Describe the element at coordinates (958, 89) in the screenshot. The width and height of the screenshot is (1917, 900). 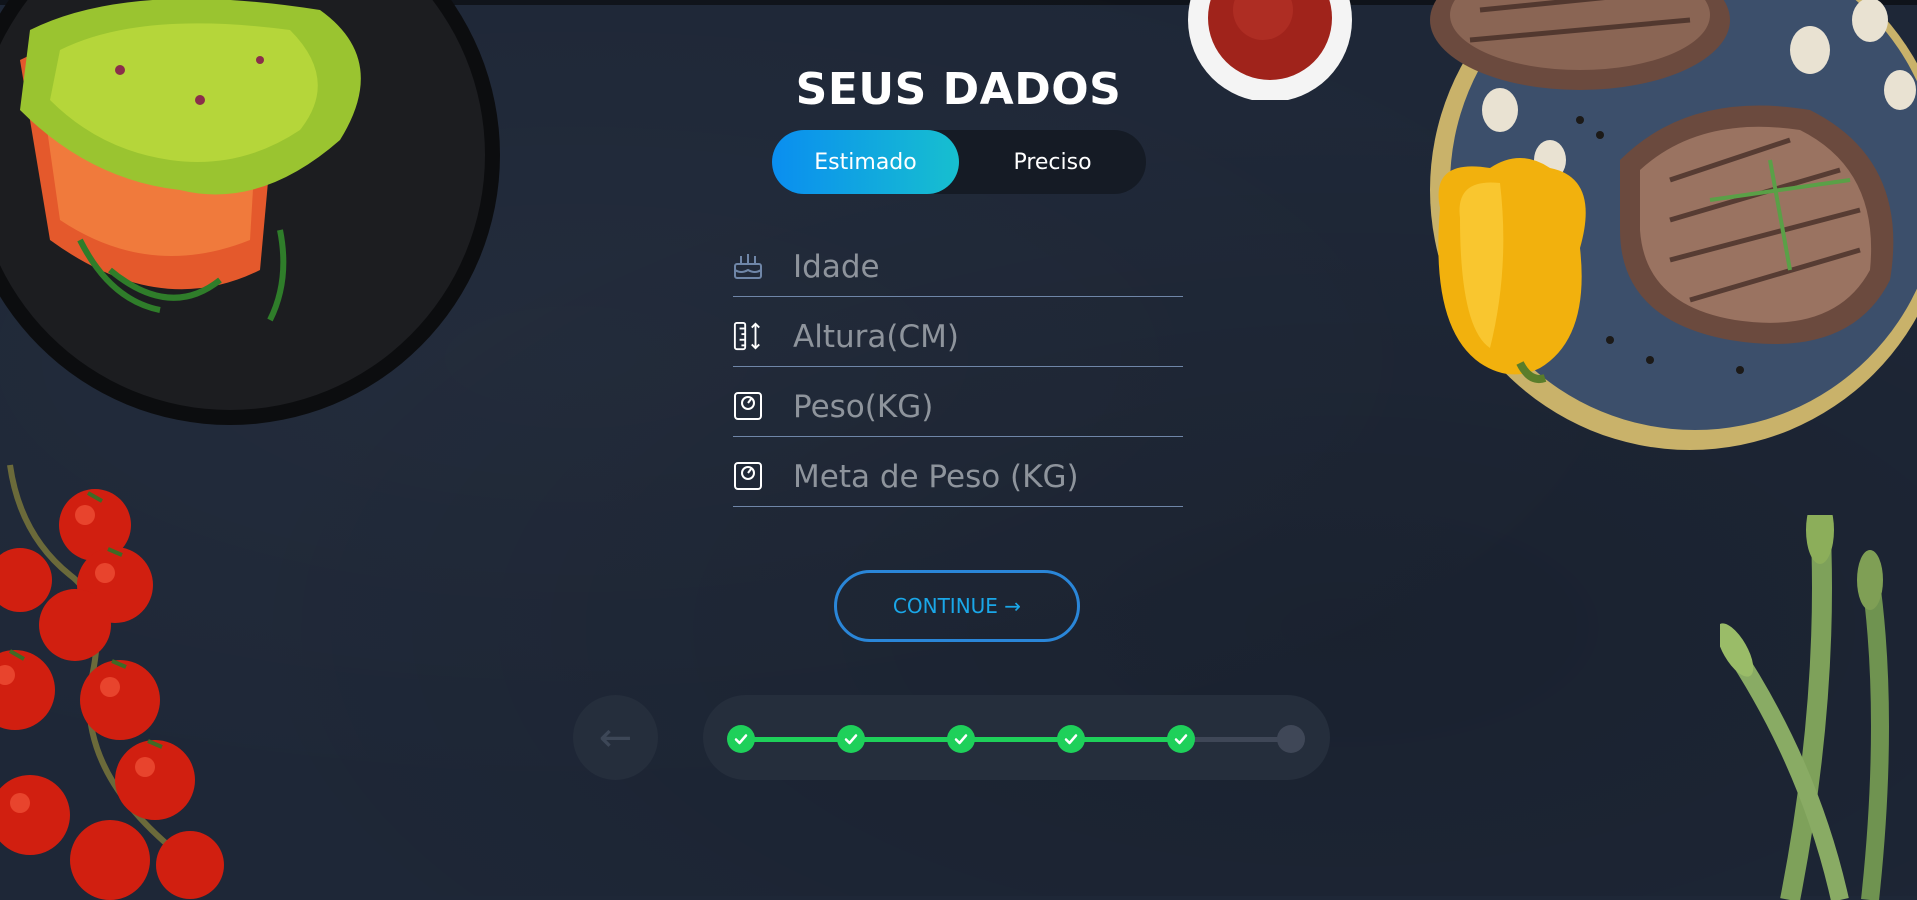
I see `page-title: SEUS DADOS` at that location.